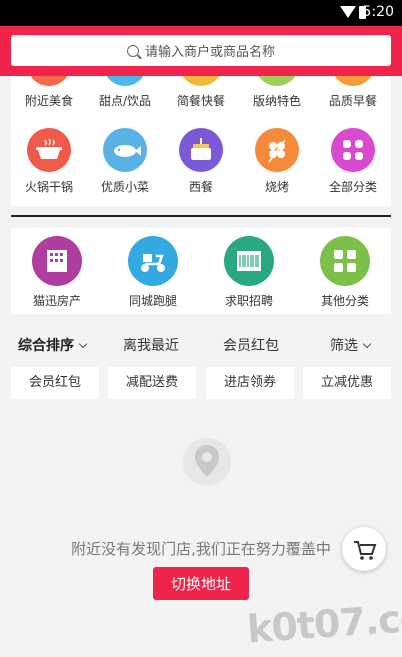 This screenshot has width=402, height=657. What do you see at coordinates (201, 13) in the screenshot?
I see `status-bar: 5:20` at bounding box center [201, 13].